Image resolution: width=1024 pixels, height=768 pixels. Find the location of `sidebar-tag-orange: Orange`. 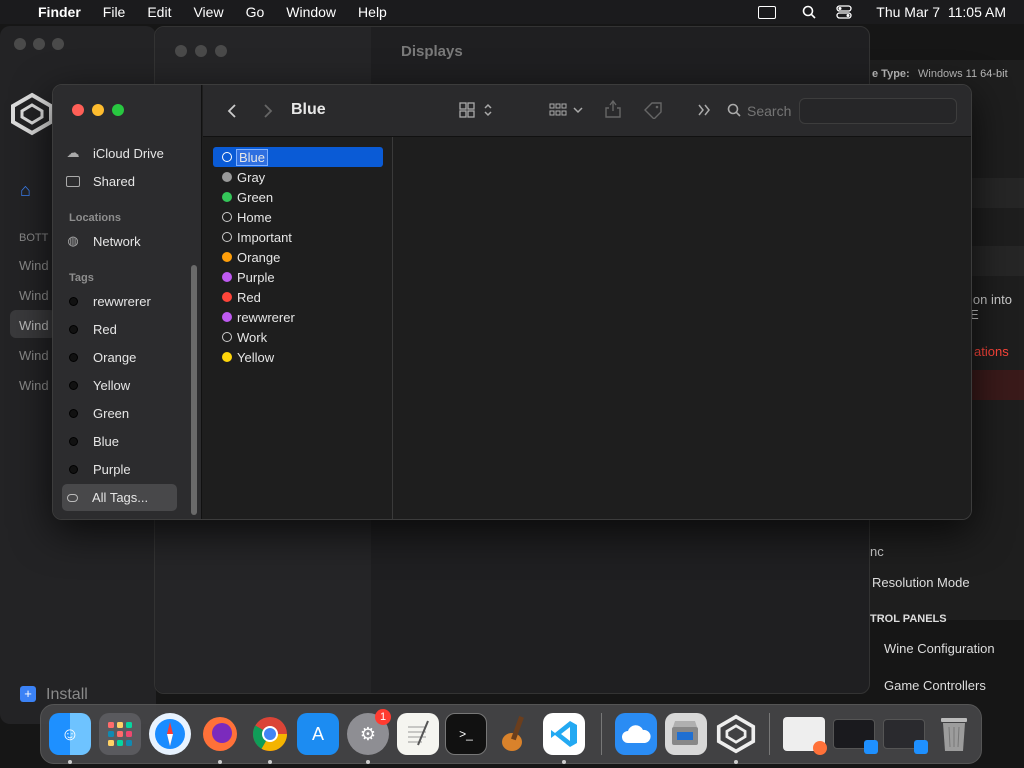

sidebar-tag-orange: Orange is located at coordinates (120, 357).